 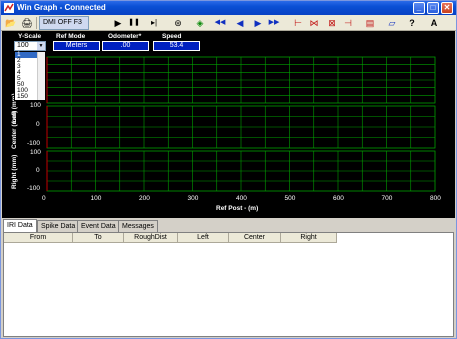 What do you see at coordinates (61, 7) in the screenshot?
I see `window-title: Win Graph - Connected` at bounding box center [61, 7].